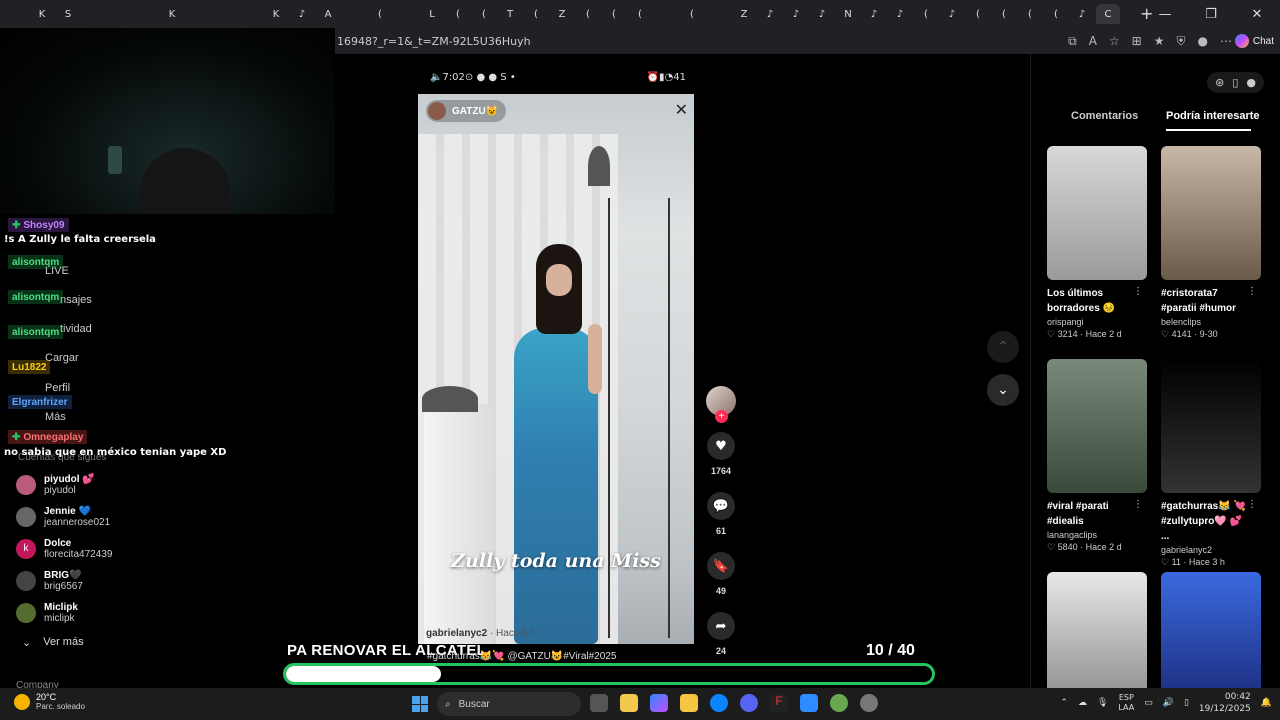 This screenshot has width=1280, height=720. I want to click on browser-tab: S, so click(68, 14).